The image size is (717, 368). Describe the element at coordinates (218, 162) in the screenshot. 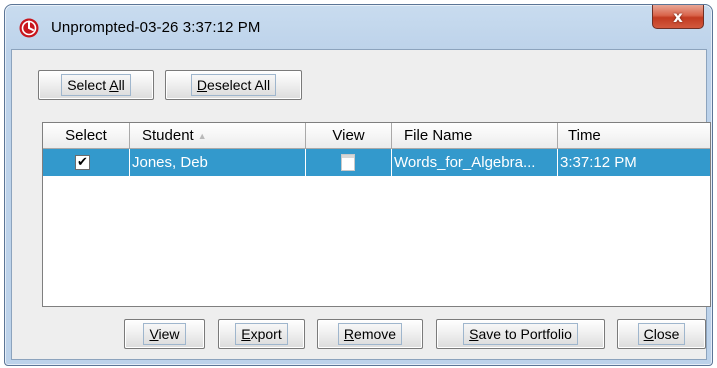

I see `student-cell: Jones, Deb` at that location.